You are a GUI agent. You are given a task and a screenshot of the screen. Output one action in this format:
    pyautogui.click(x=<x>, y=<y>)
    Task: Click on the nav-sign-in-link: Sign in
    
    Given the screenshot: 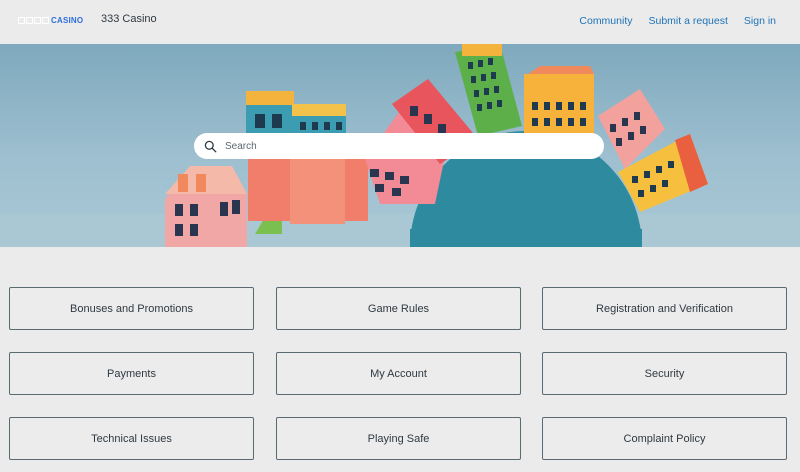 What is the action you would take?
    pyautogui.click(x=760, y=21)
    